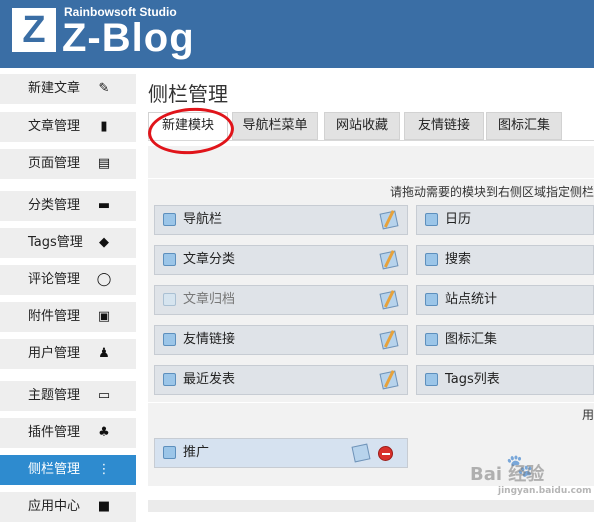  What do you see at coordinates (505, 300) in the screenshot?
I see `module-site-stats: 站点统计` at bounding box center [505, 300].